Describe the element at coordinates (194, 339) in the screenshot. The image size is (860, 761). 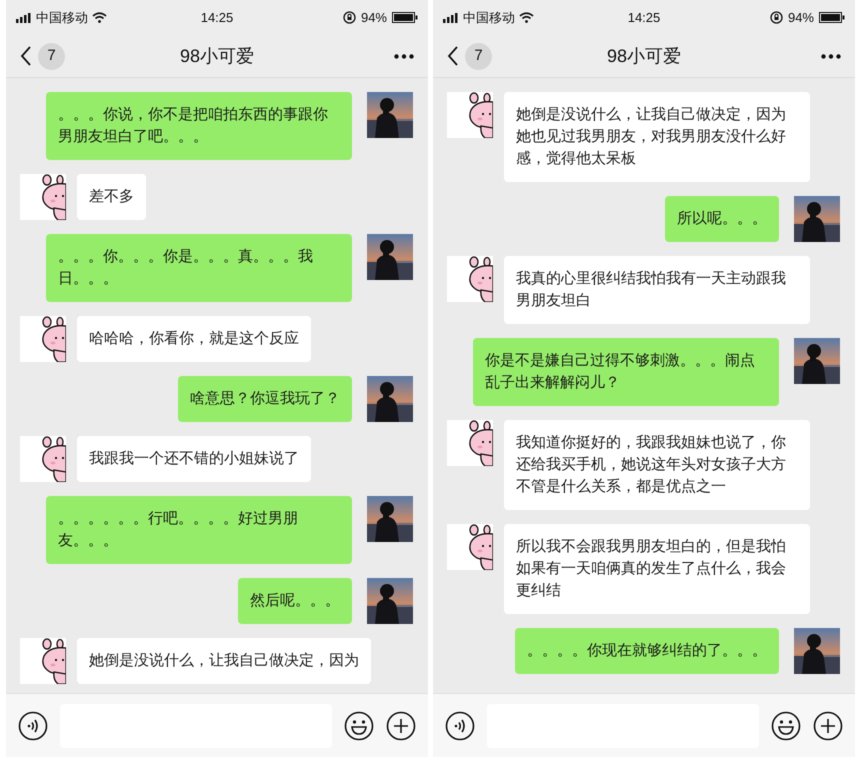
I see `message-bubble: 哈哈哈，你看你，就是这个反应` at that location.